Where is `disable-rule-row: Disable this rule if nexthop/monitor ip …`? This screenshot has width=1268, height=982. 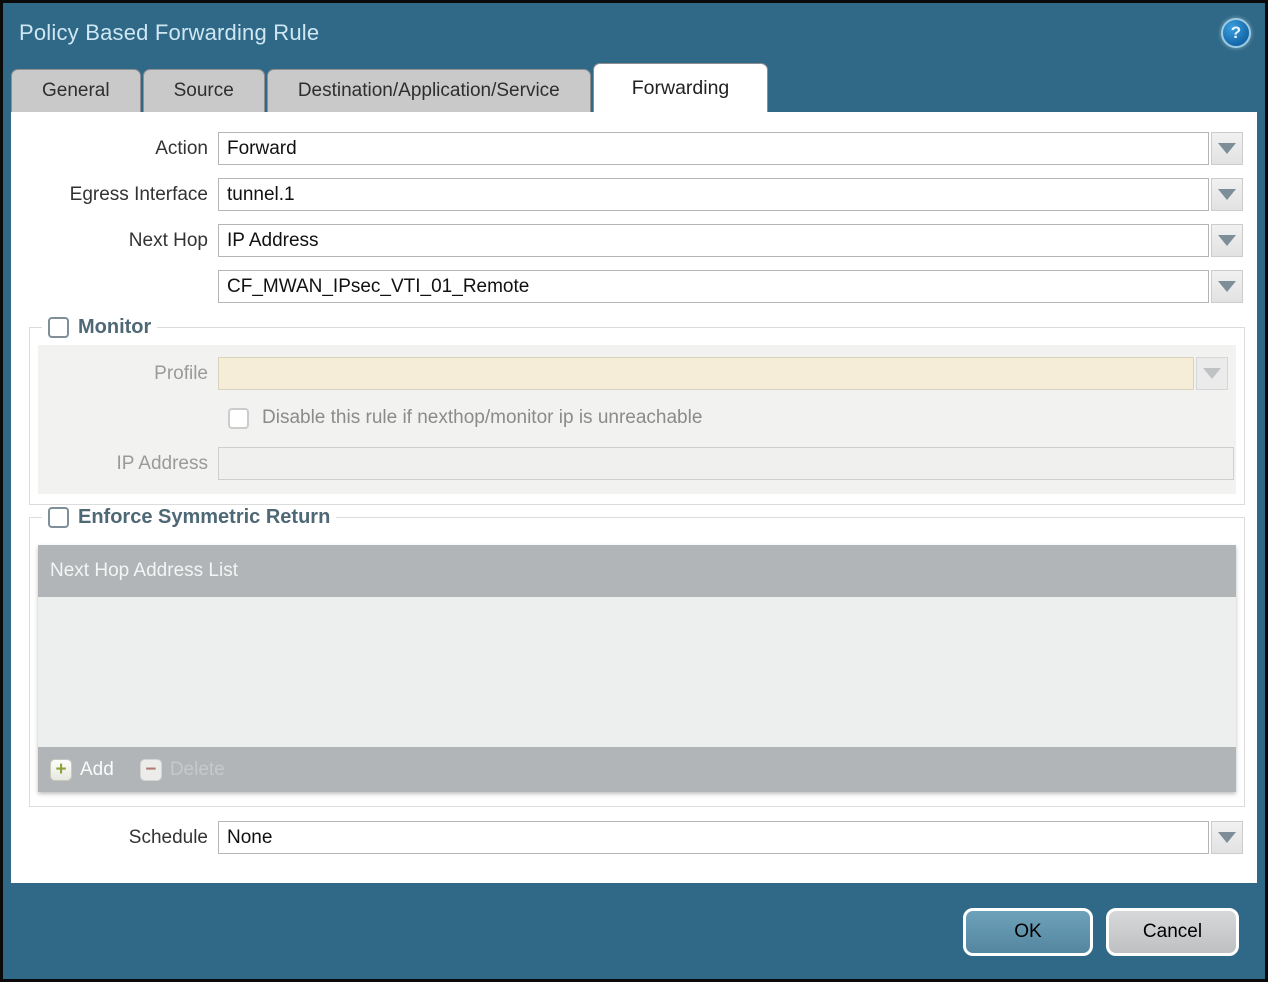 disable-rule-row: Disable this rule if nexthop/monitor ip … is located at coordinates (732, 418).